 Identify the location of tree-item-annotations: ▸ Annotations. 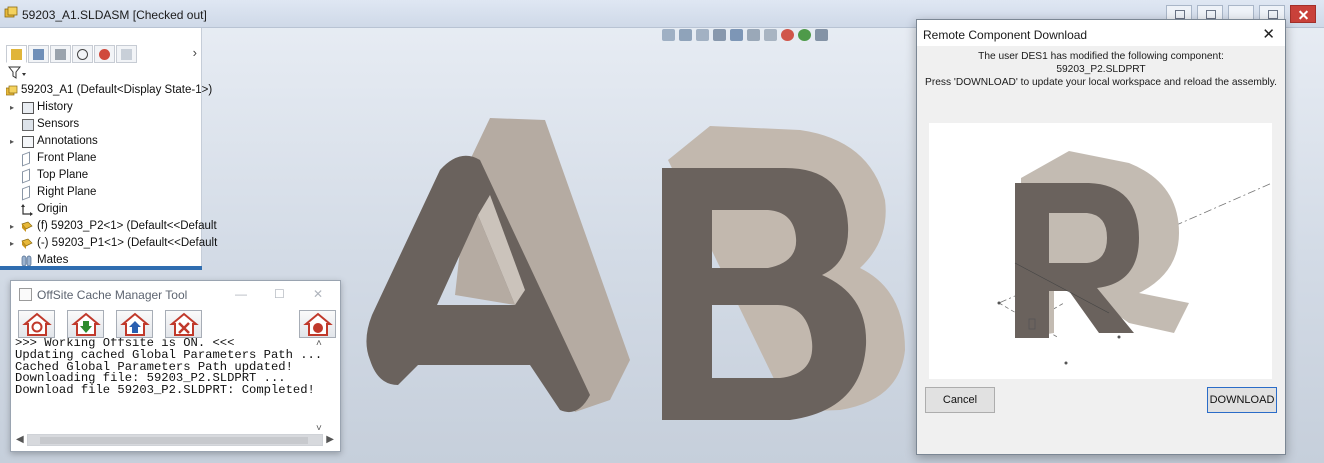
(101, 141).